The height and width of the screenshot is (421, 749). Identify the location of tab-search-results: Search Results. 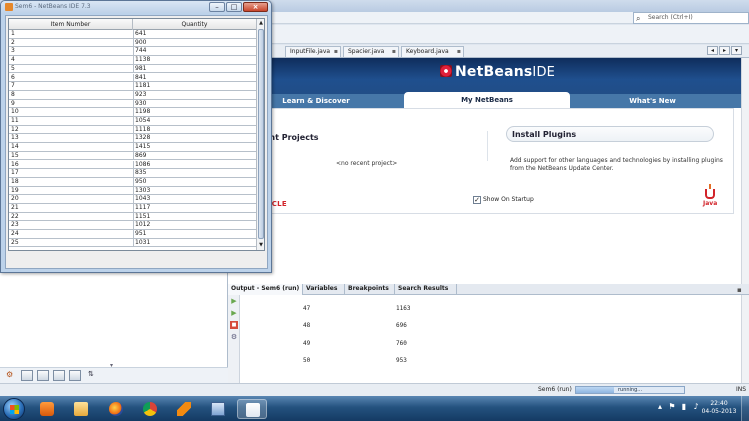
(426, 289).